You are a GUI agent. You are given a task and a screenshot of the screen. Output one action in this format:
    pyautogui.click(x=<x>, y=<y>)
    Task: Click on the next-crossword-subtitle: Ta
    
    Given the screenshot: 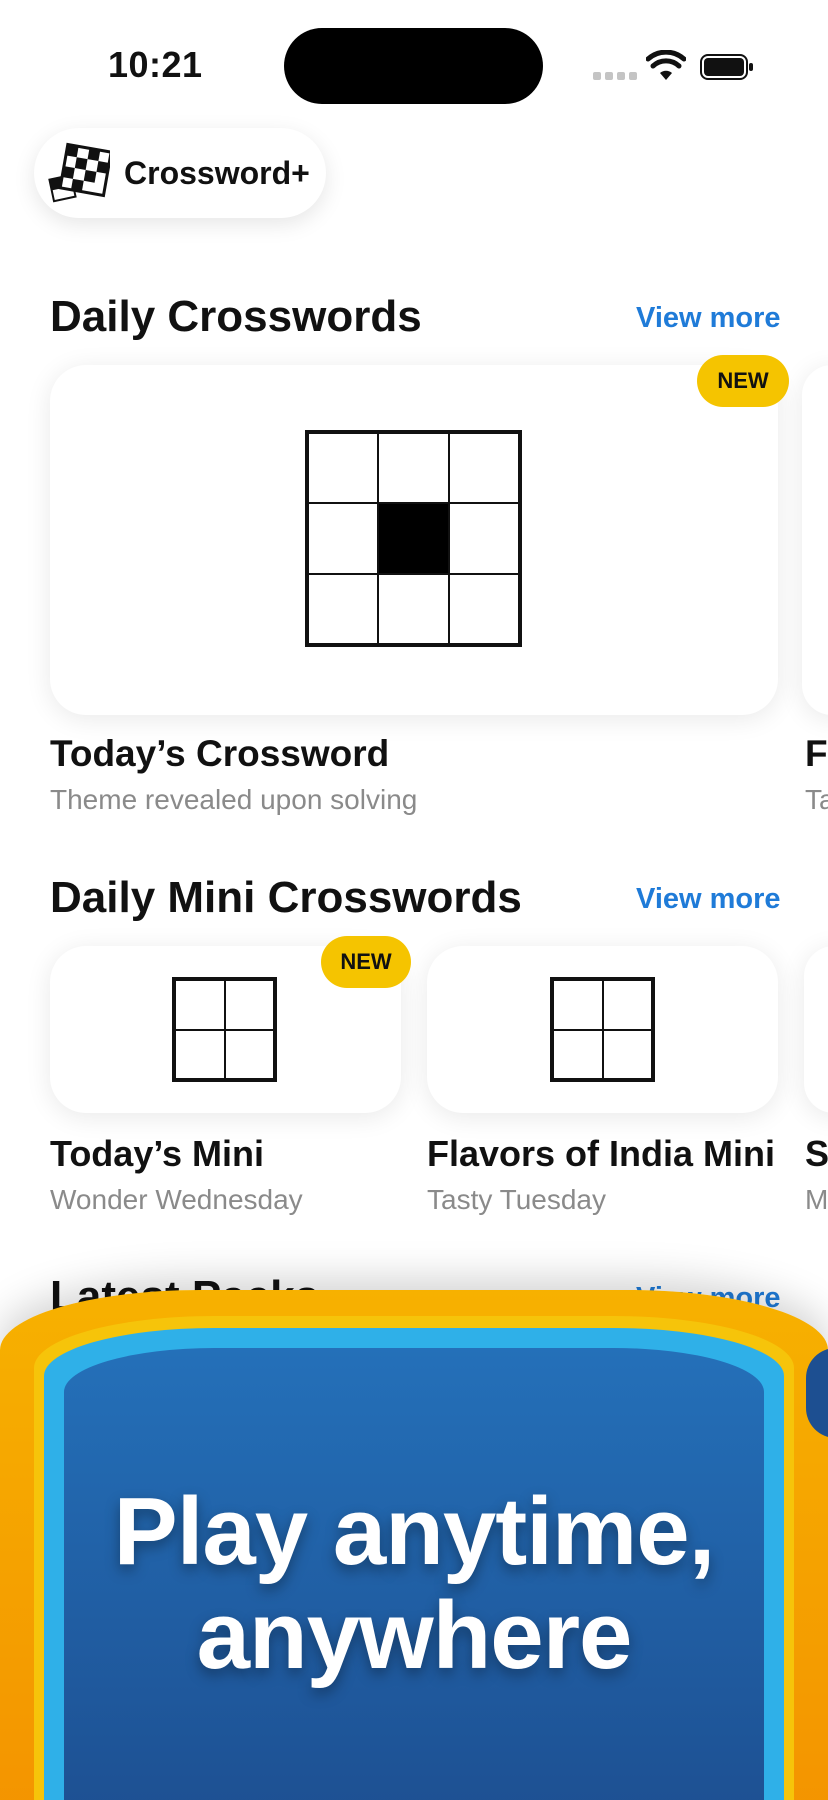 What is the action you would take?
    pyautogui.click(x=816, y=799)
    